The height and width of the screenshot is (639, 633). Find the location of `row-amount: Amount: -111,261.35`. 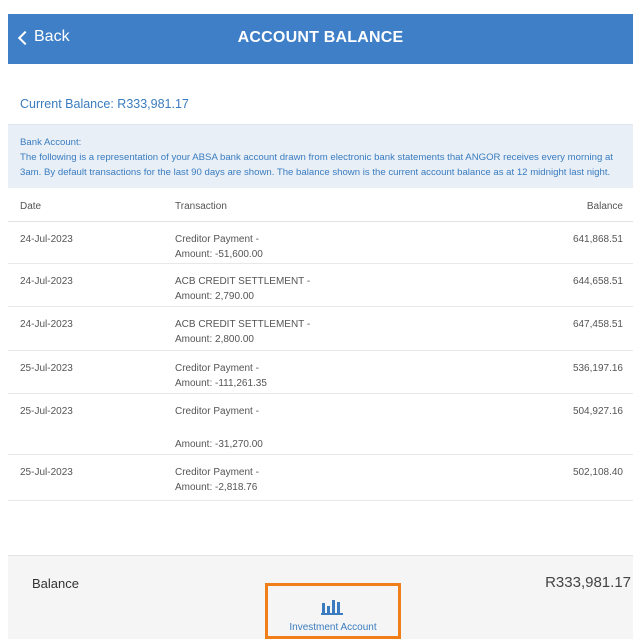

row-amount: Amount: -111,261.35 is located at coordinates (221, 383).